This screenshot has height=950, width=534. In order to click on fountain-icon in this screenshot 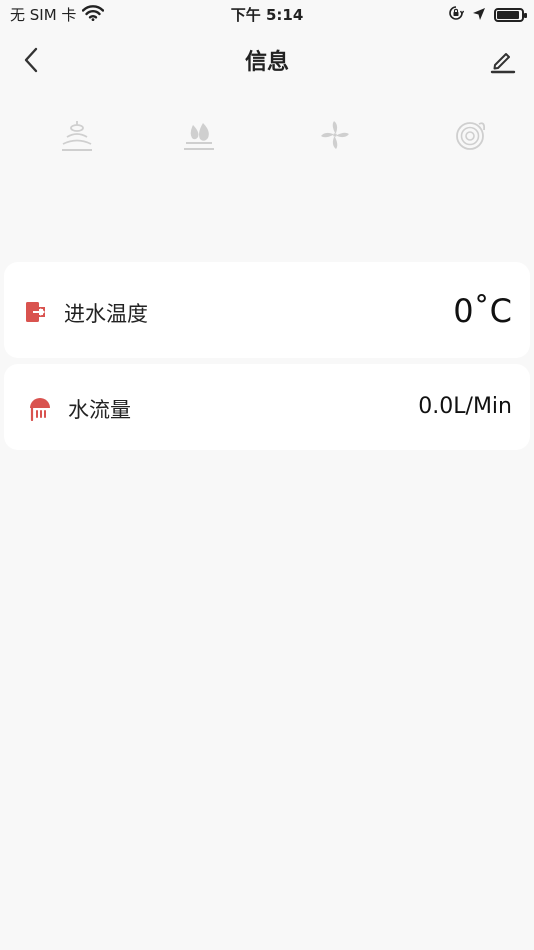, I will do `click(77, 136)`.